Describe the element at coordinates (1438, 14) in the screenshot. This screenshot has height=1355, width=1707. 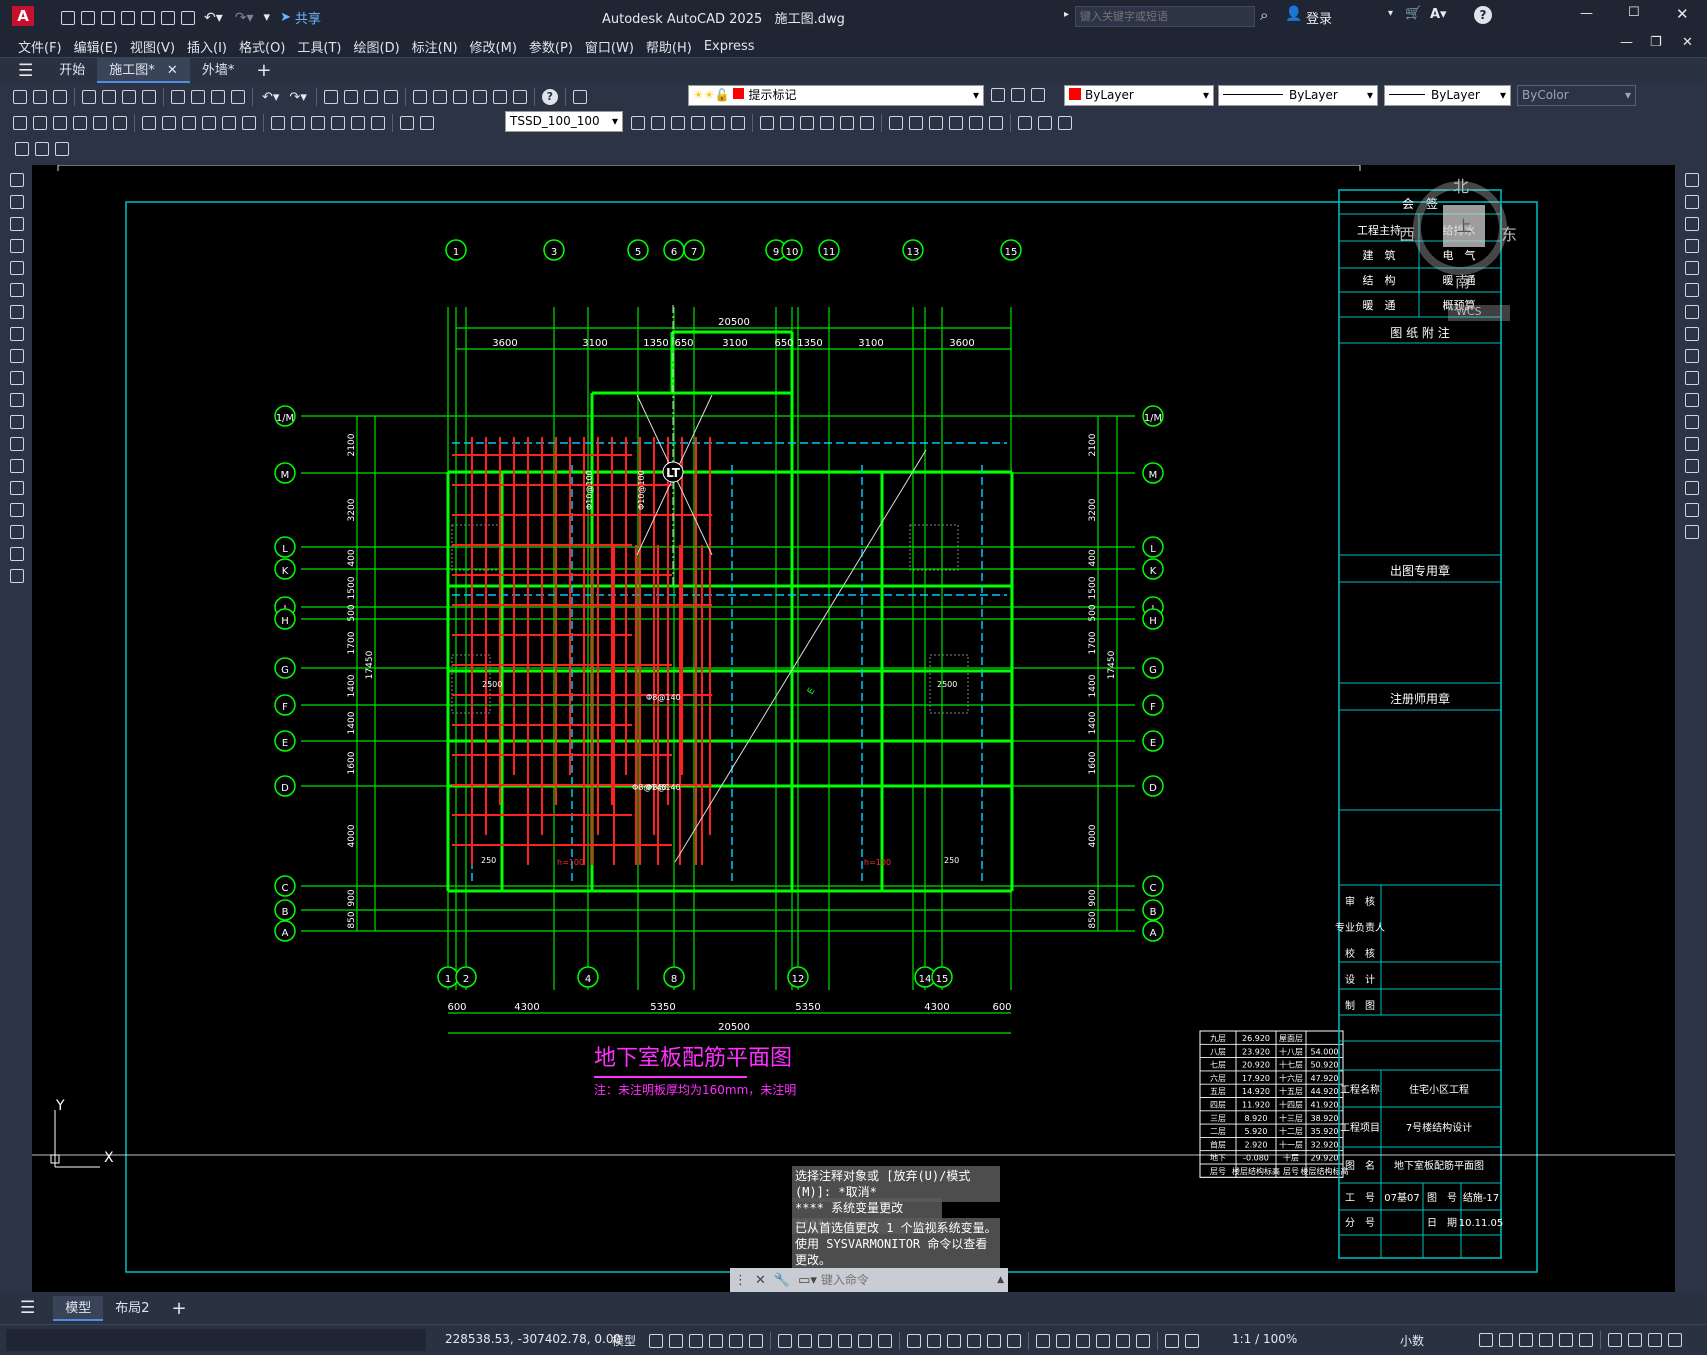
I see `autodesk-account-icon: A▾` at that location.